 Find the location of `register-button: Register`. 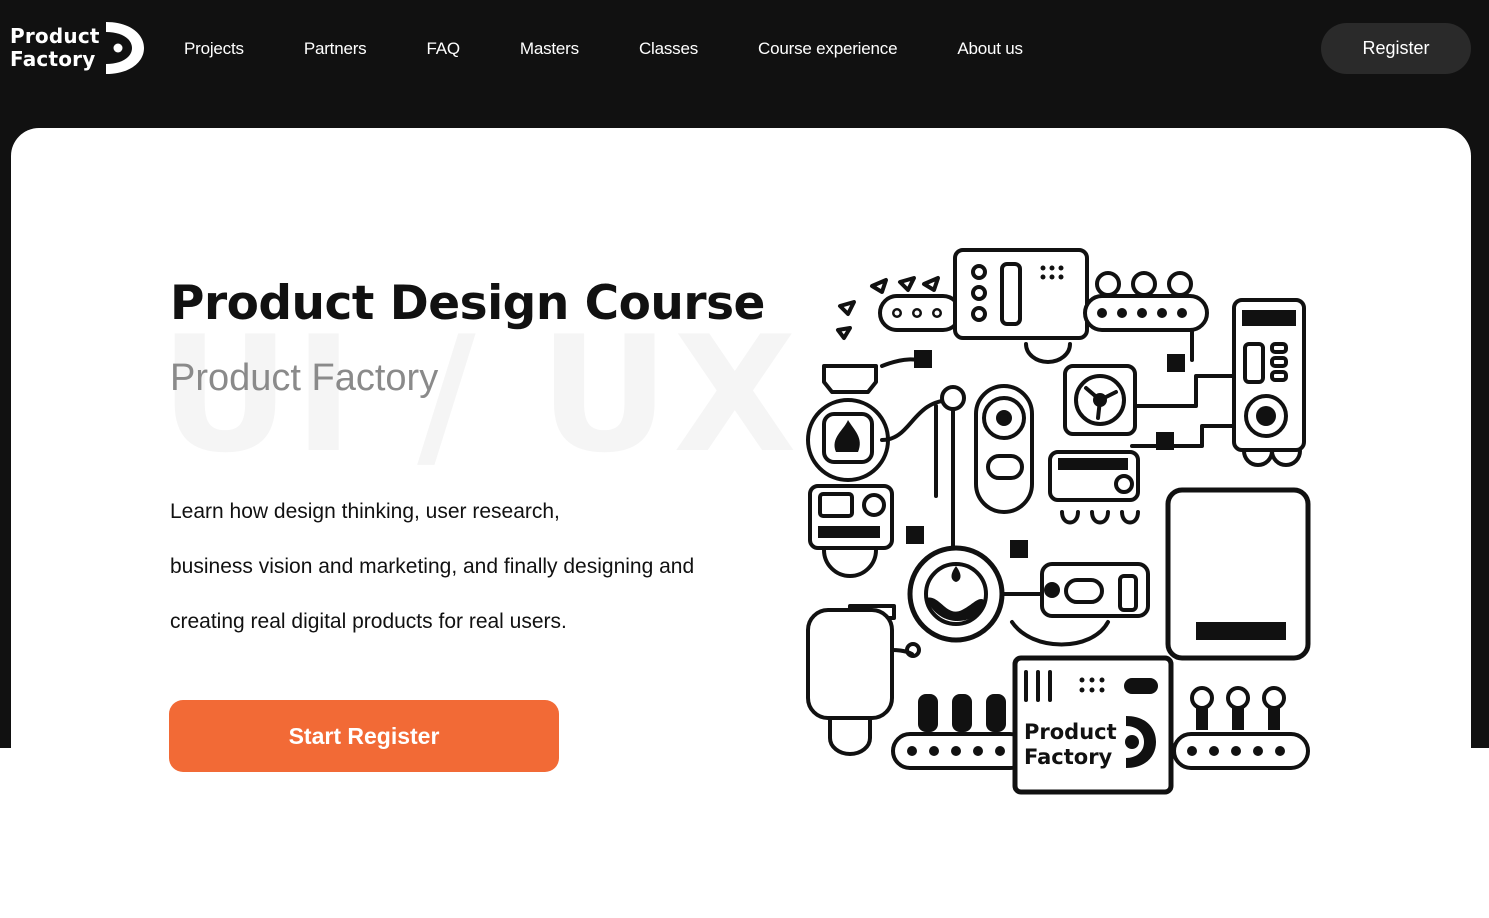

register-button: Register is located at coordinates (1396, 48).